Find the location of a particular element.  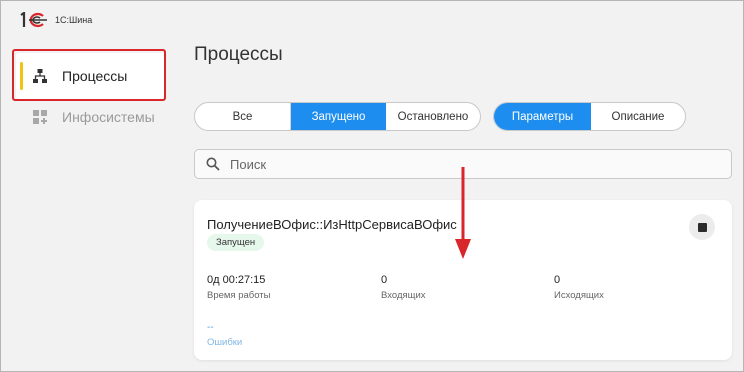

view-toggle: Параметры Описание is located at coordinates (589, 116).